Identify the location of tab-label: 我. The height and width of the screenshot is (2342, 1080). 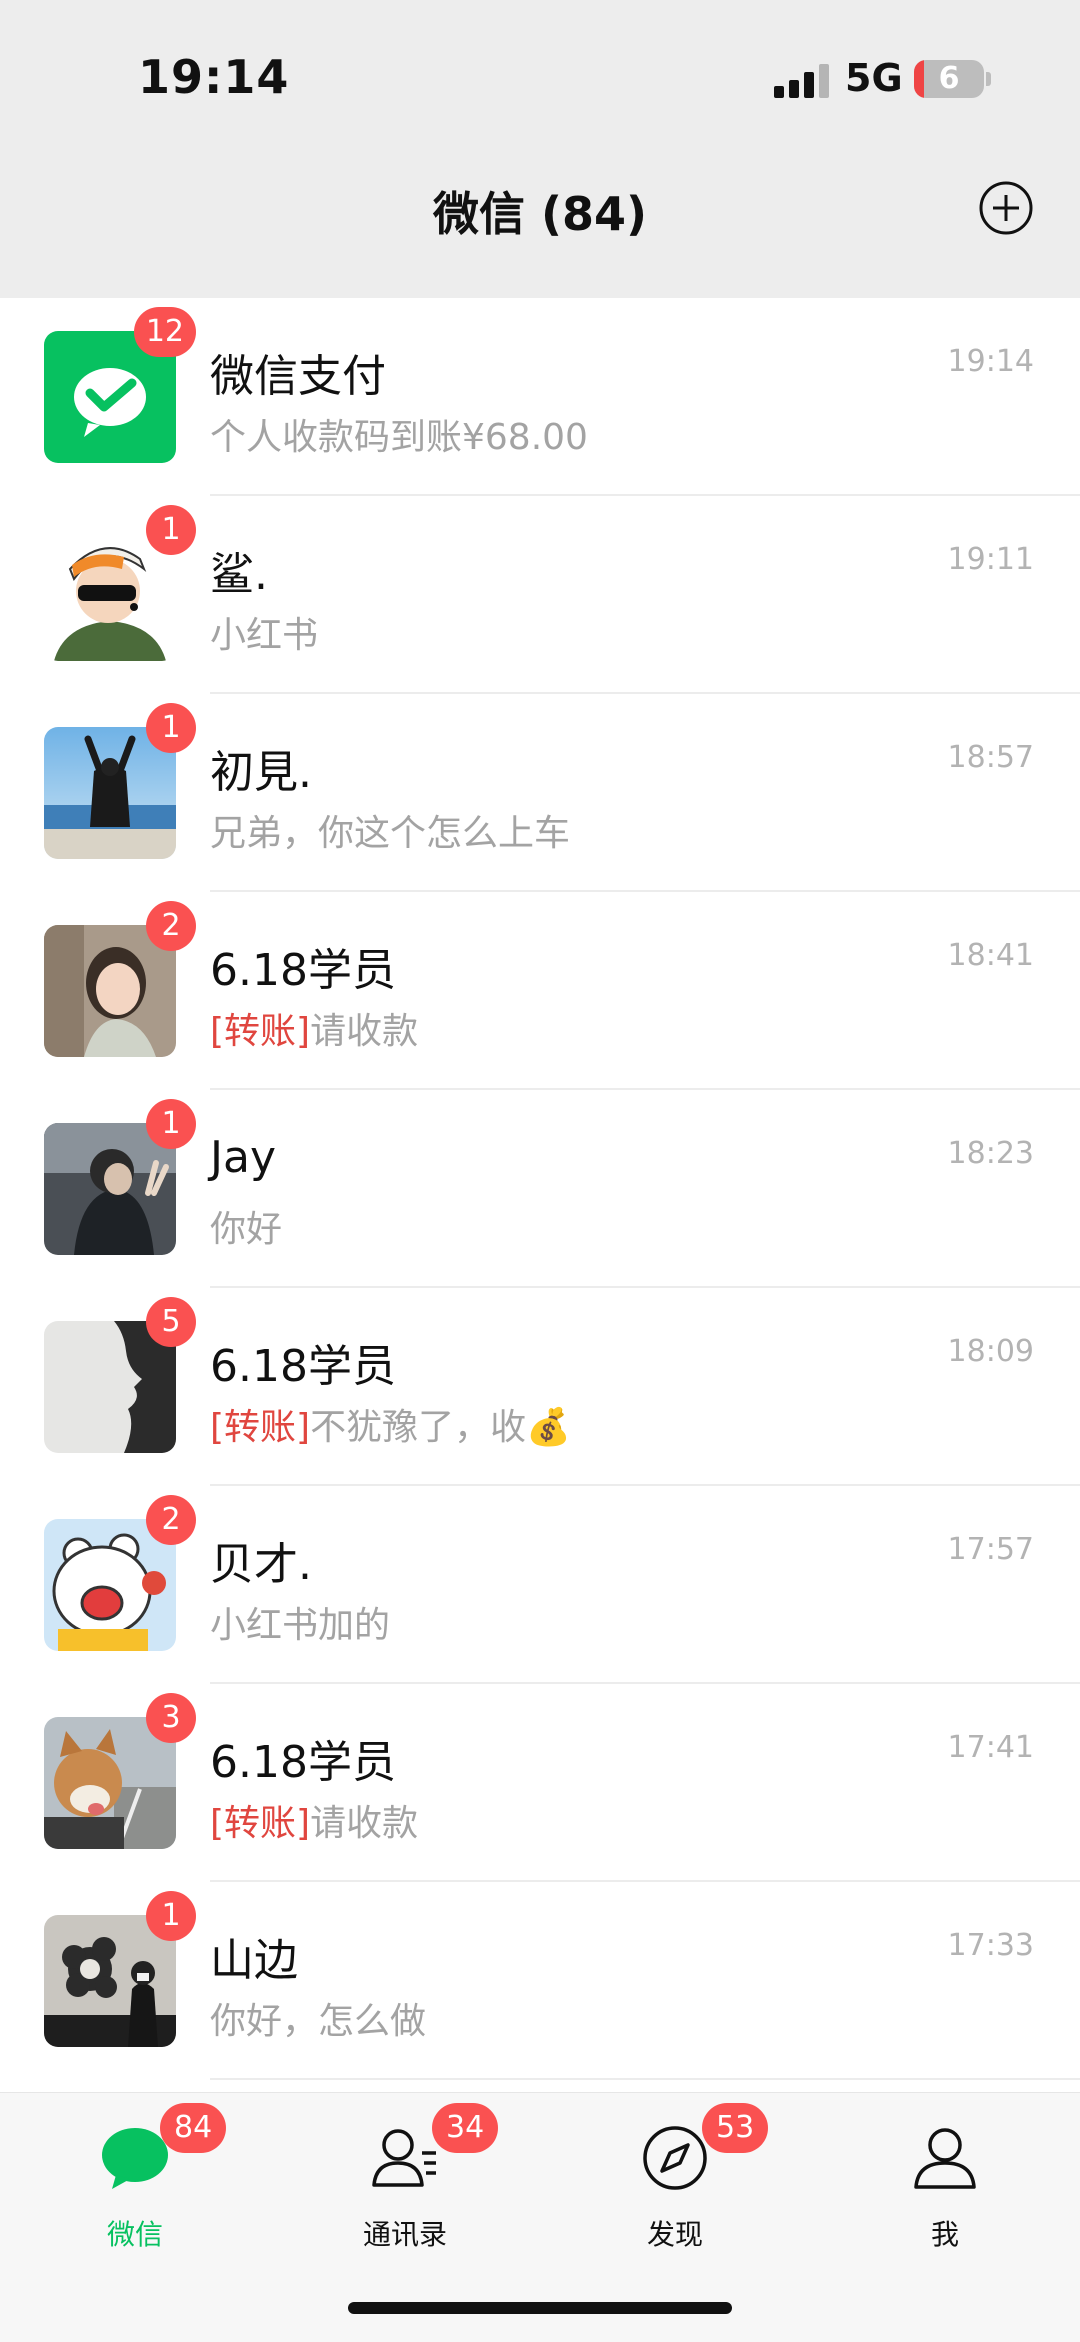
(944, 2234).